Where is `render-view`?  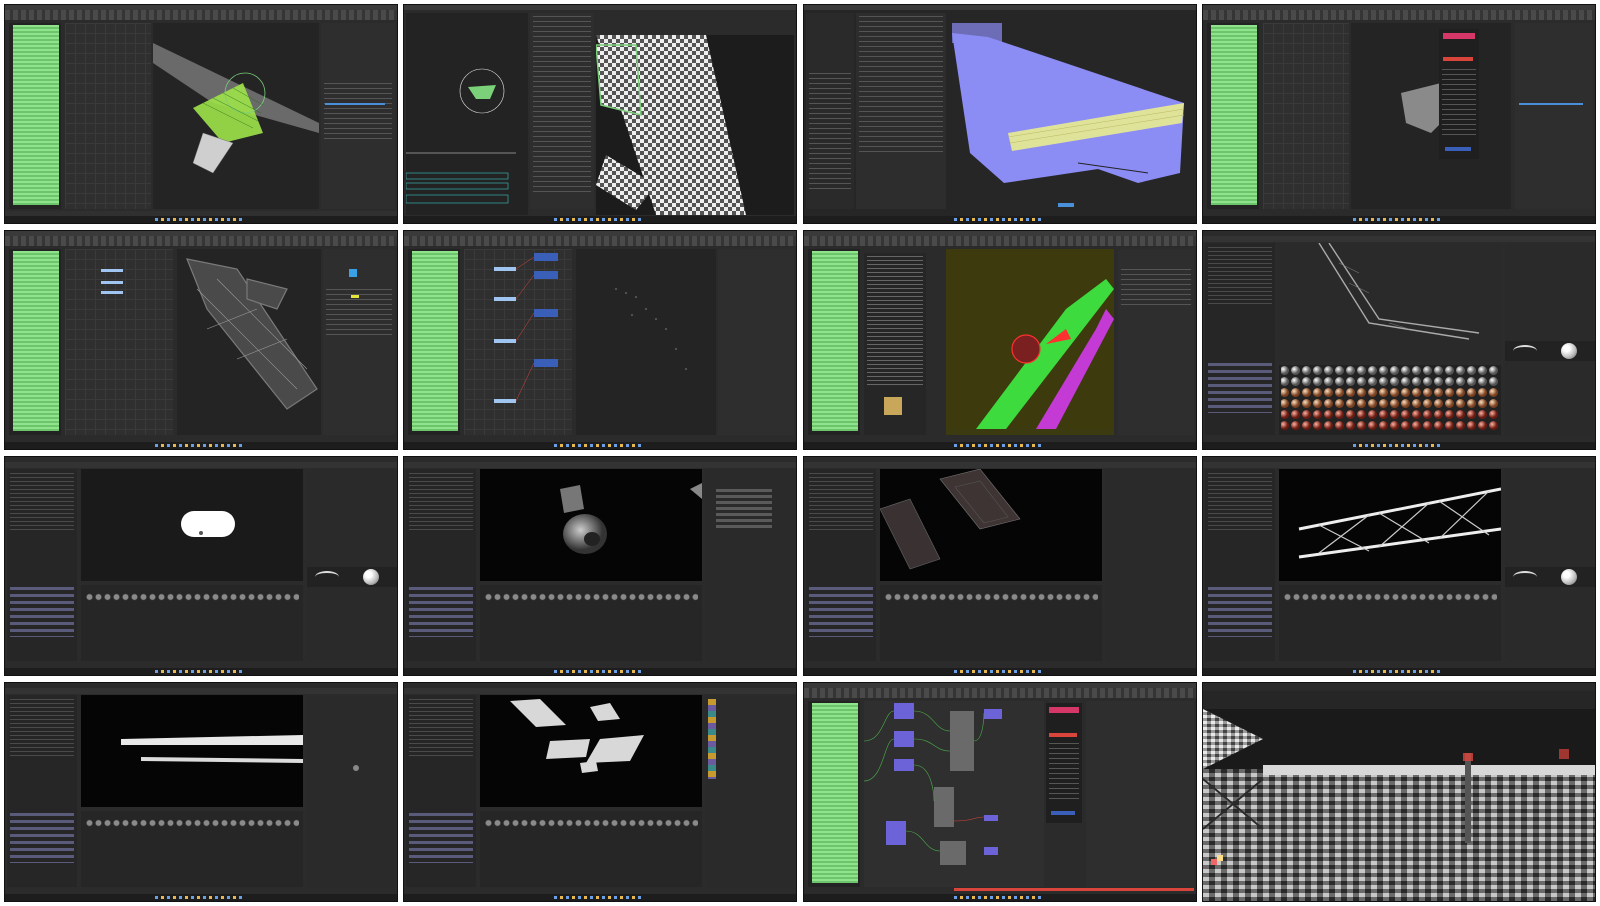
render-view is located at coordinates (1398, 805).